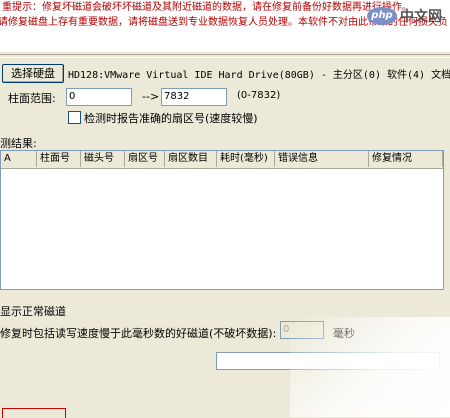  What do you see at coordinates (138, 333) in the screenshot?
I see `repair-slow-label: 修复时包括读写速度慢于此毫秒数的好磁道(不破坏数据):` at bounding box center [138, 333].